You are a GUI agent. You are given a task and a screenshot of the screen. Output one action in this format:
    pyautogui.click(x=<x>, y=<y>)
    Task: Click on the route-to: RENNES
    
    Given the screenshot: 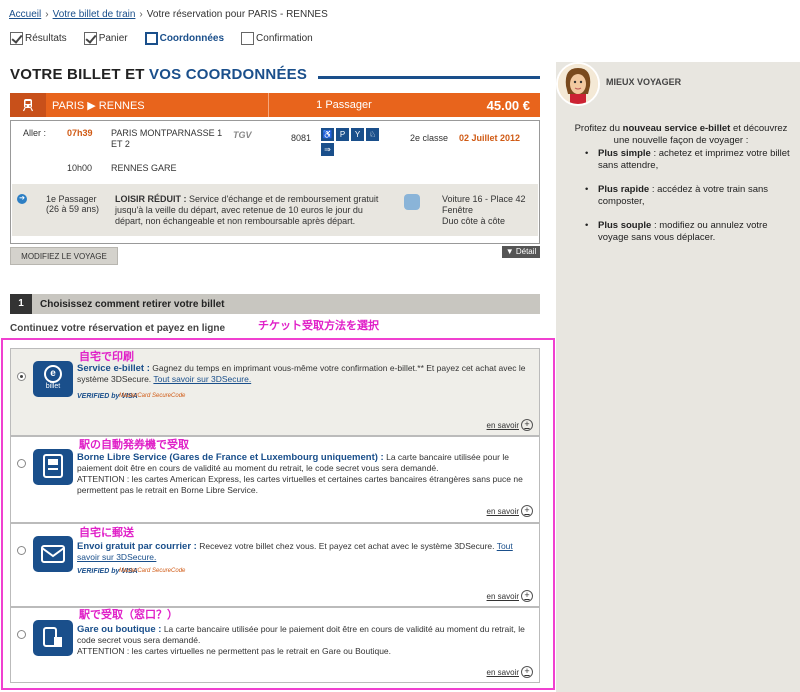 What is the action you would take?
    pyautogui.click(x=121, y=105)
    